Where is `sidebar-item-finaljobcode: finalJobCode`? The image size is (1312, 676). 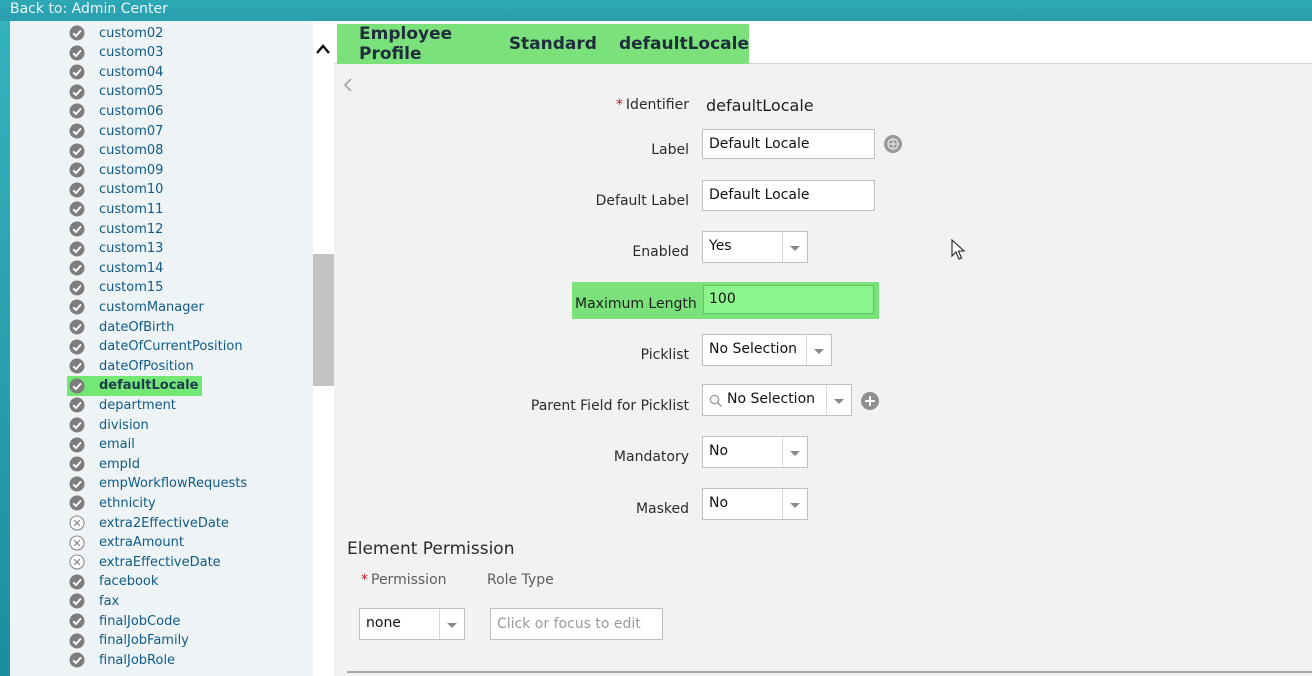 sidebar-item-finaljobcode: finalJobCode is located at coordinates (123, 621).